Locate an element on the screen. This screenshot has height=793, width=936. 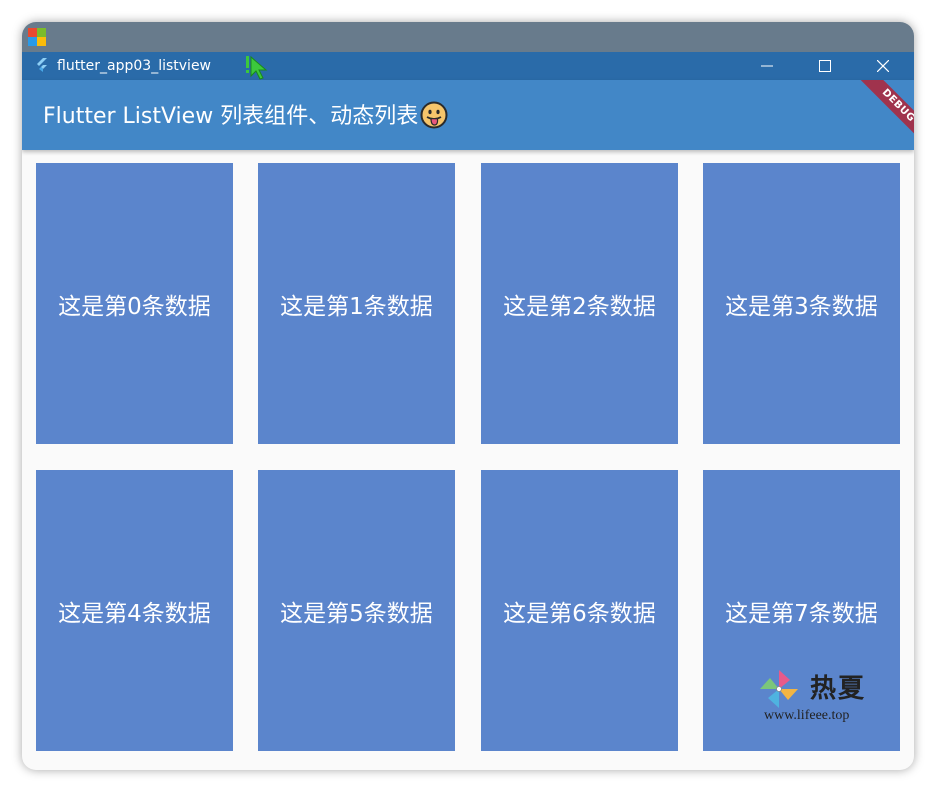
grid-tile: 这是第1条数据 is located at coordinates (356, 303).